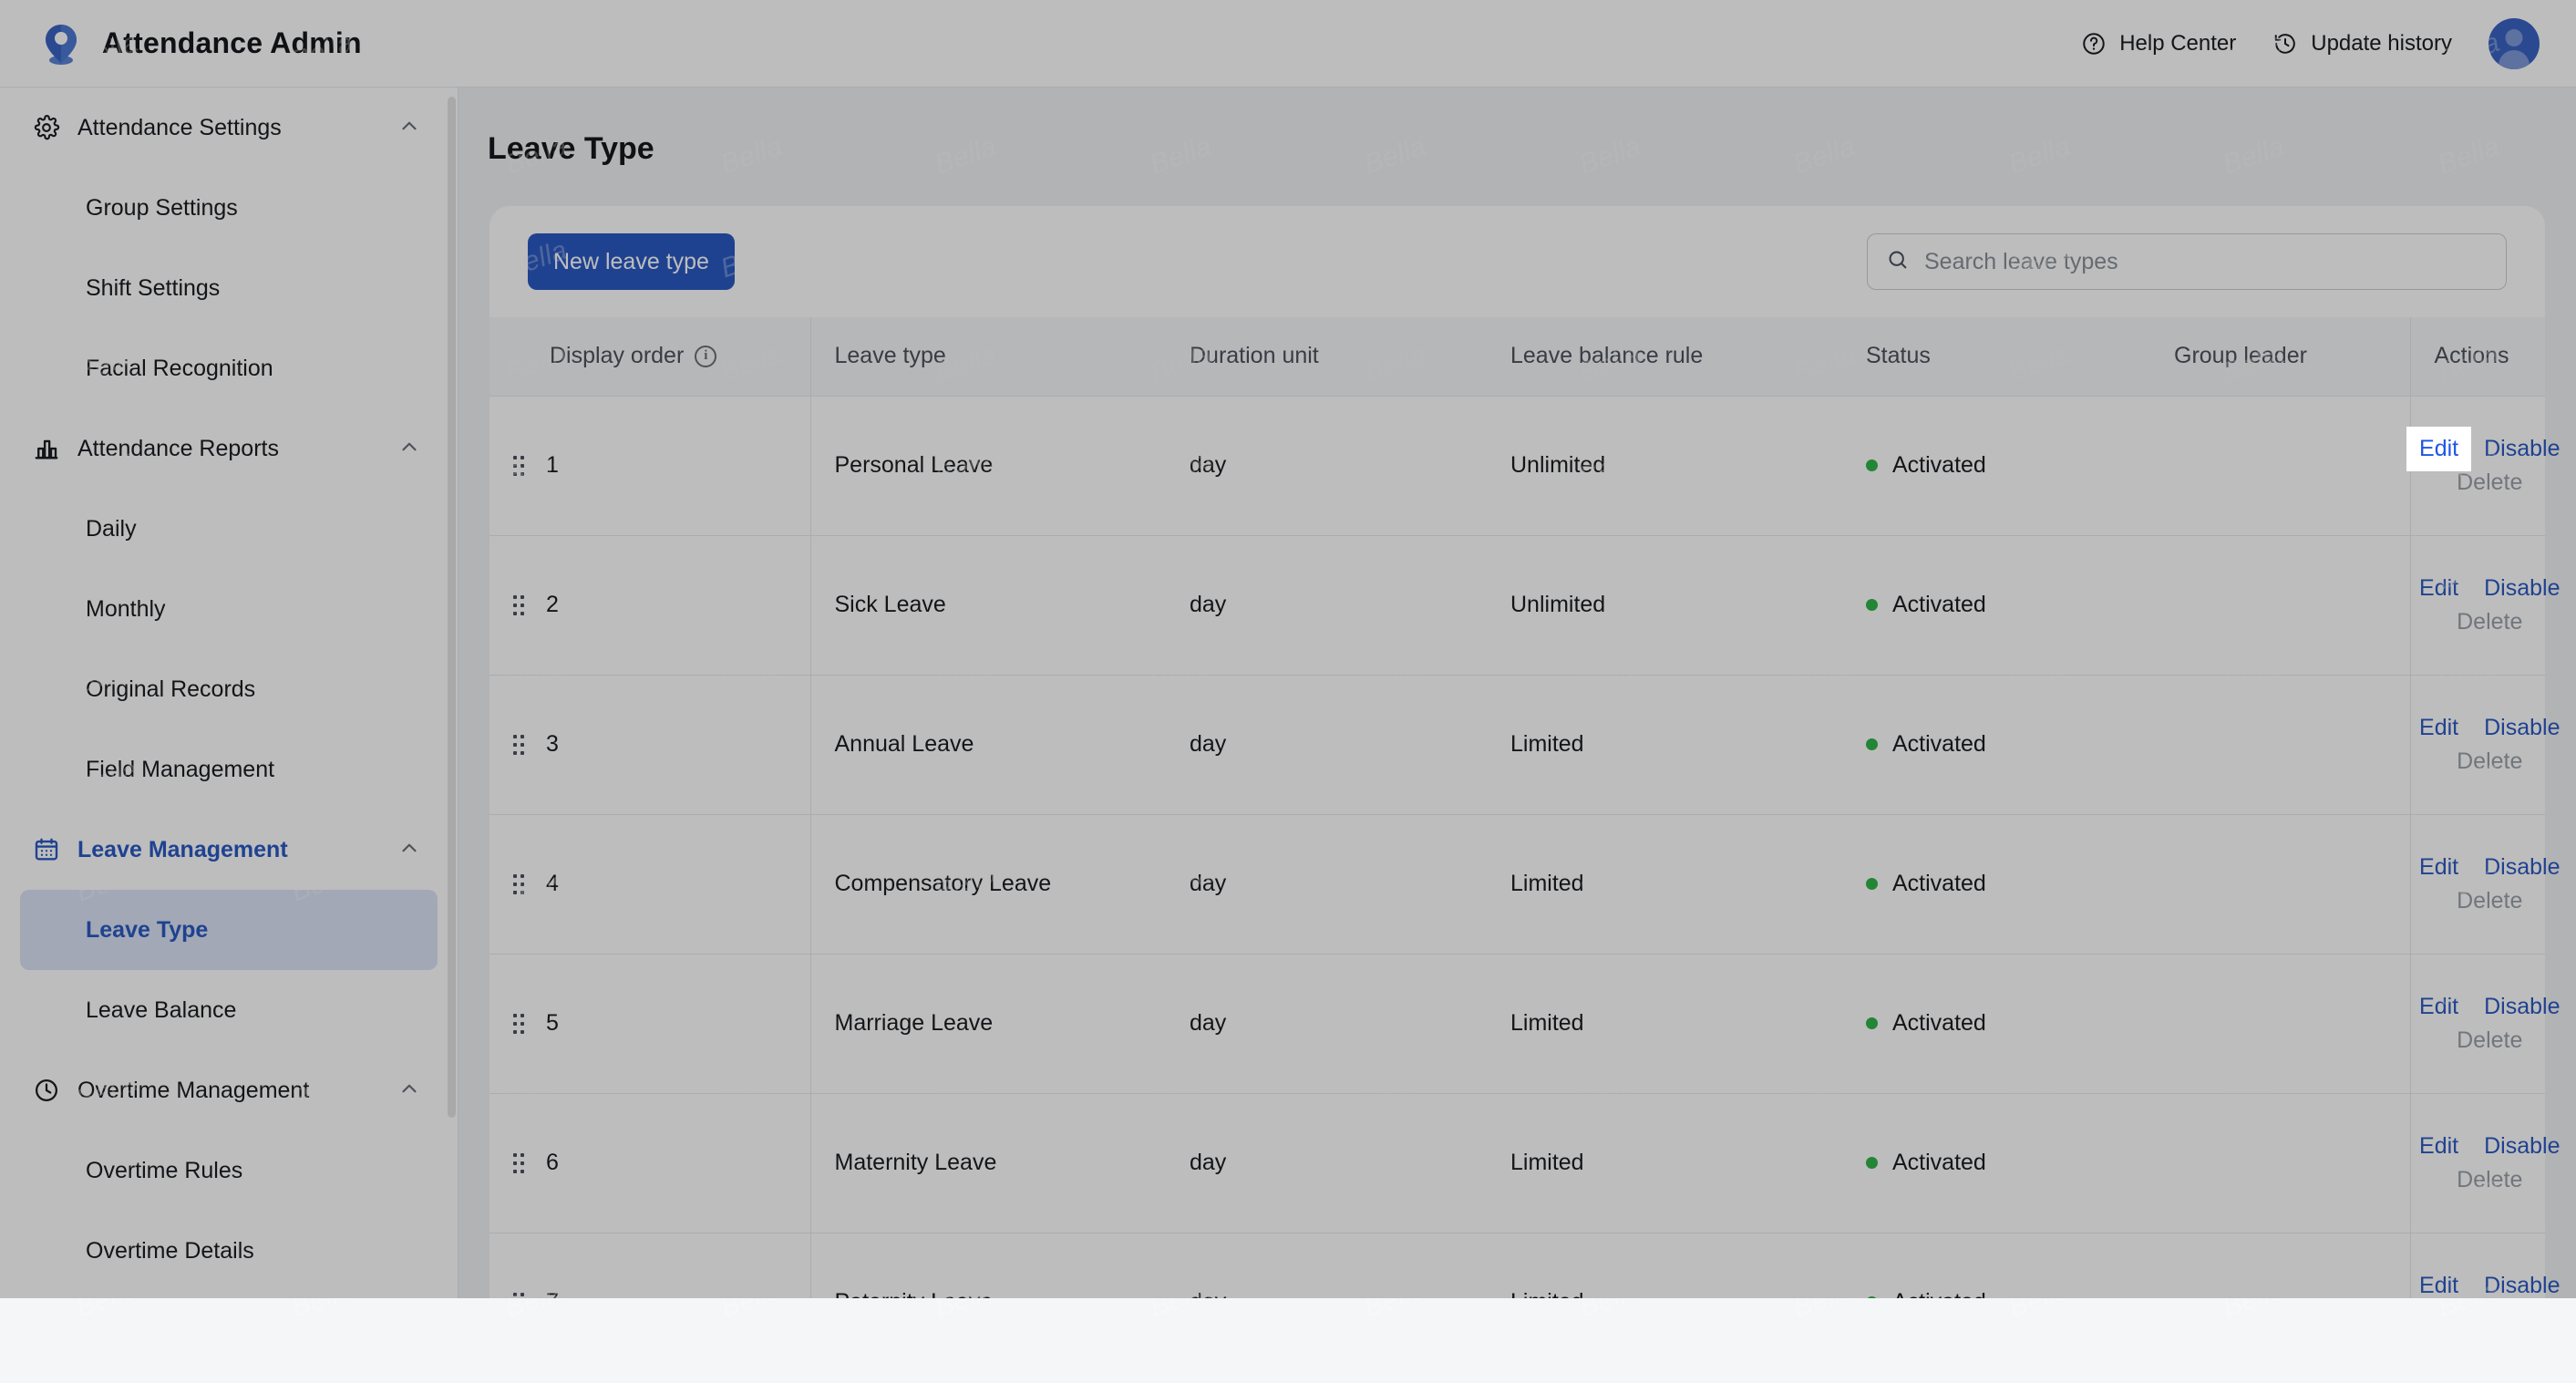 This screenshot has width=2576, height=1383. What do you see at coordinates (552, 465) in the screenshot?
I see `display-order-value: 1` at bounding box center [552, 465].